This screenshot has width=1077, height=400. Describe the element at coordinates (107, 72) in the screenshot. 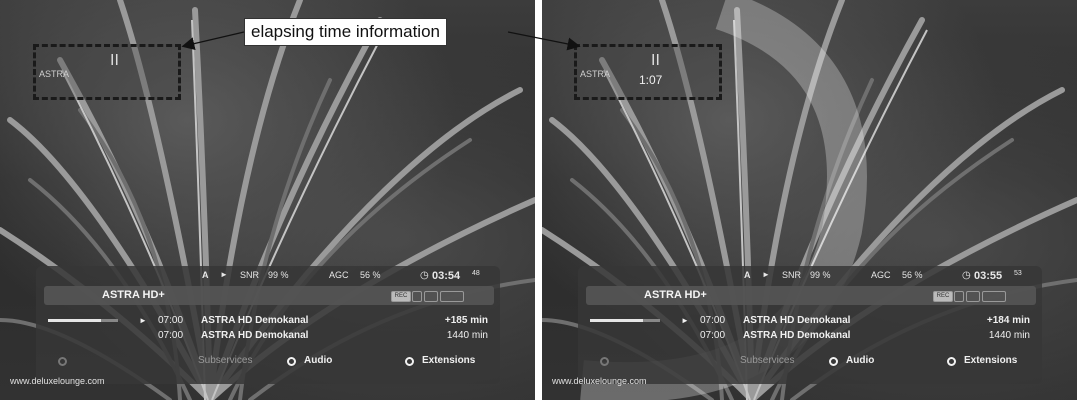

I see `recording-indicator: II ASTRA` at that location.